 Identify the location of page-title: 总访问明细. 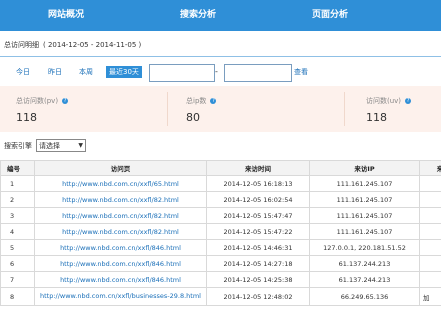
(21, 45).